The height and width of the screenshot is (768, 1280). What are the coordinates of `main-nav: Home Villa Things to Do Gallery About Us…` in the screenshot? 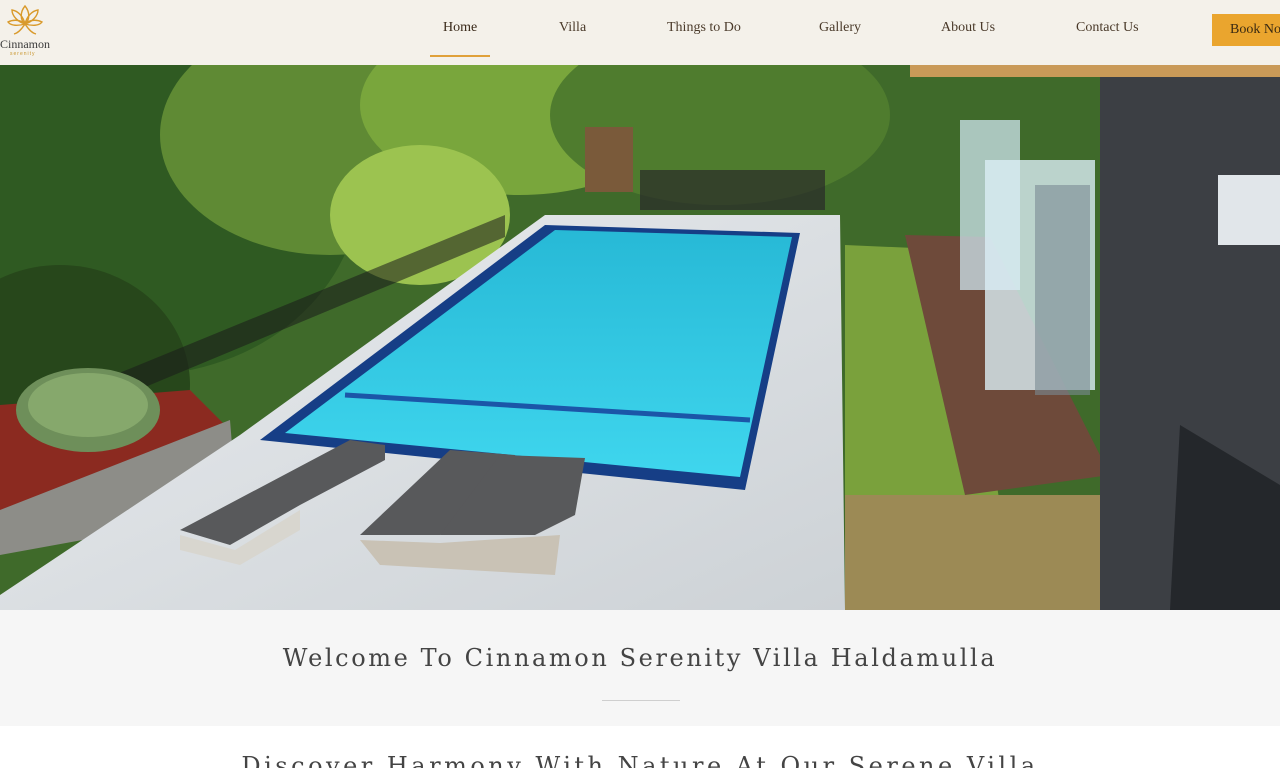 It's located at (640, 32).